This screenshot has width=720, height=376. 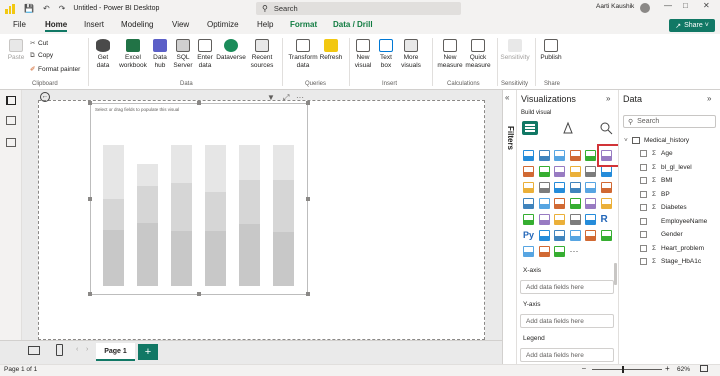 I want to click on azure-map-icon, so click(x=575, y=203).